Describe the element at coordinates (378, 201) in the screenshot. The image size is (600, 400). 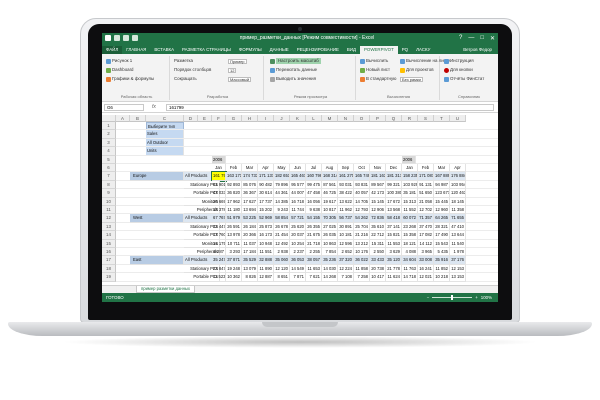
I see `table-cell: 15 145` at that location.